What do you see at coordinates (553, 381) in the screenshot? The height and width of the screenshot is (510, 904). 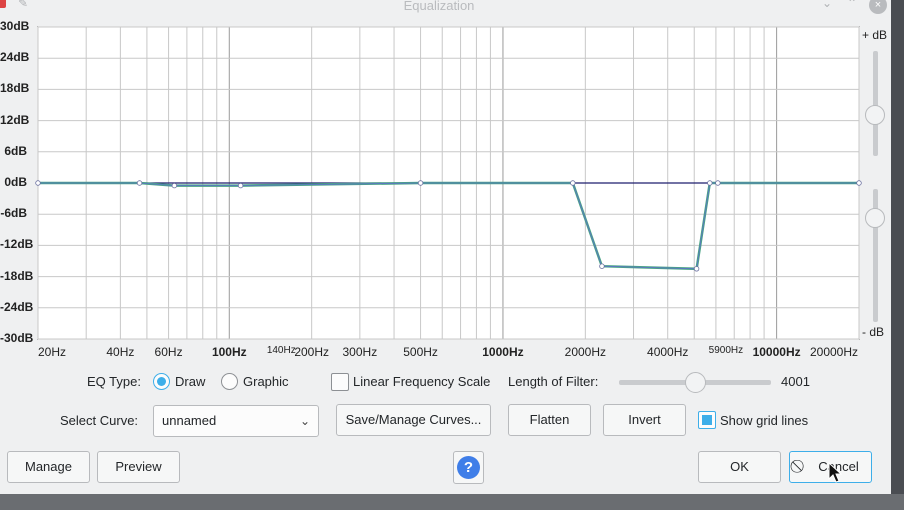 I see `filter-length-label: Length of Filter:` at bounding box center [553, 381].